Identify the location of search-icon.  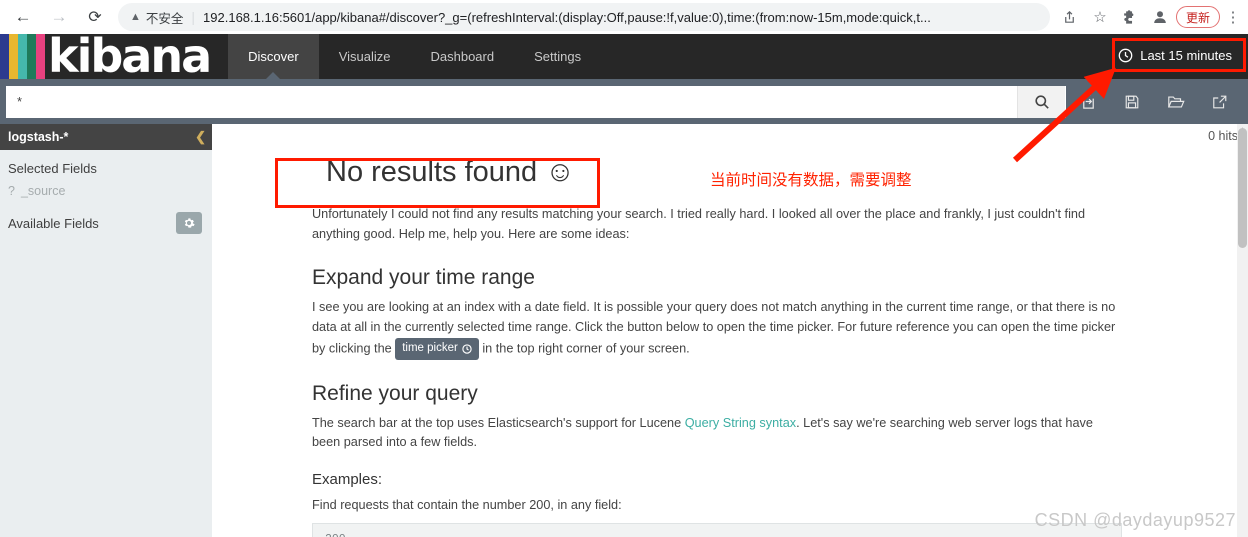
(1041, 101).